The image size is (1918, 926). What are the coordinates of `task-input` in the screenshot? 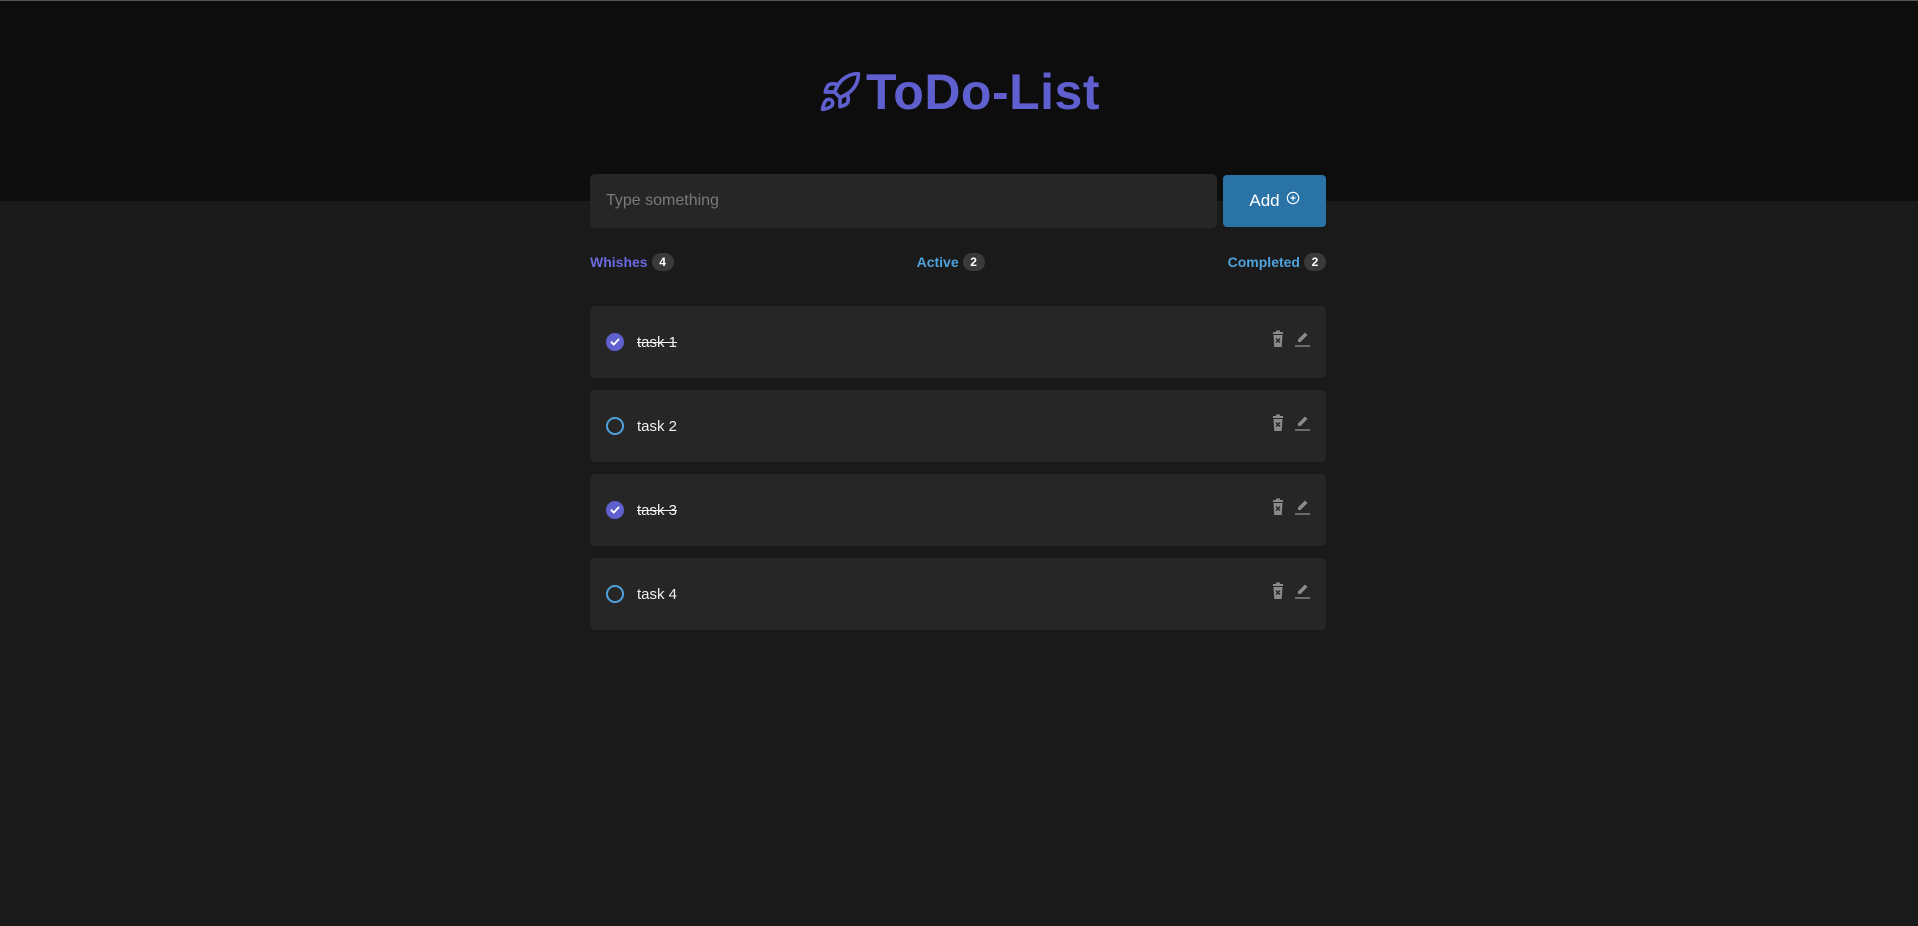 It's located at (903, 201).